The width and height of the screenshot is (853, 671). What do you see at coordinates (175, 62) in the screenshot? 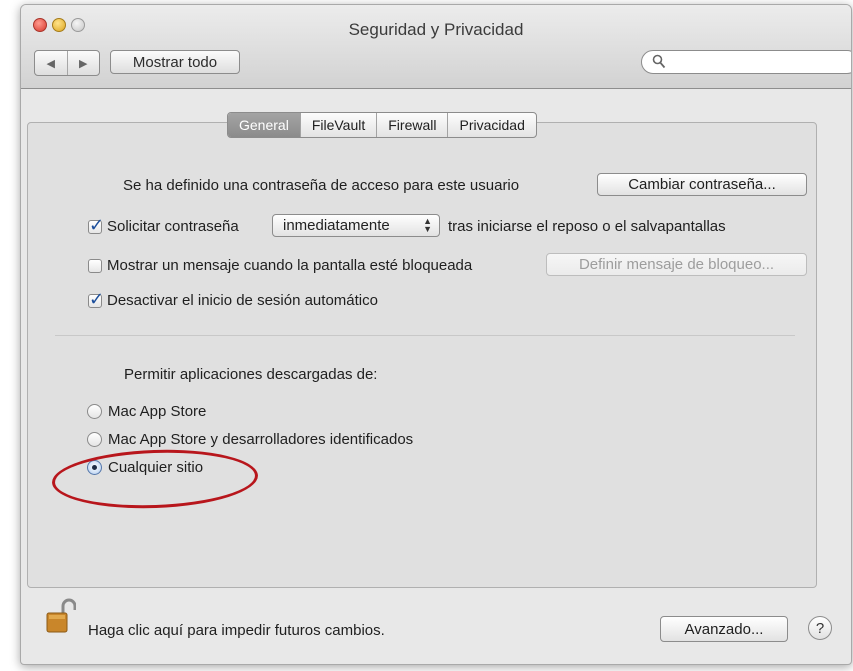
I see `show-all-button: Mostrar todo` at bounding box center [175, 62].